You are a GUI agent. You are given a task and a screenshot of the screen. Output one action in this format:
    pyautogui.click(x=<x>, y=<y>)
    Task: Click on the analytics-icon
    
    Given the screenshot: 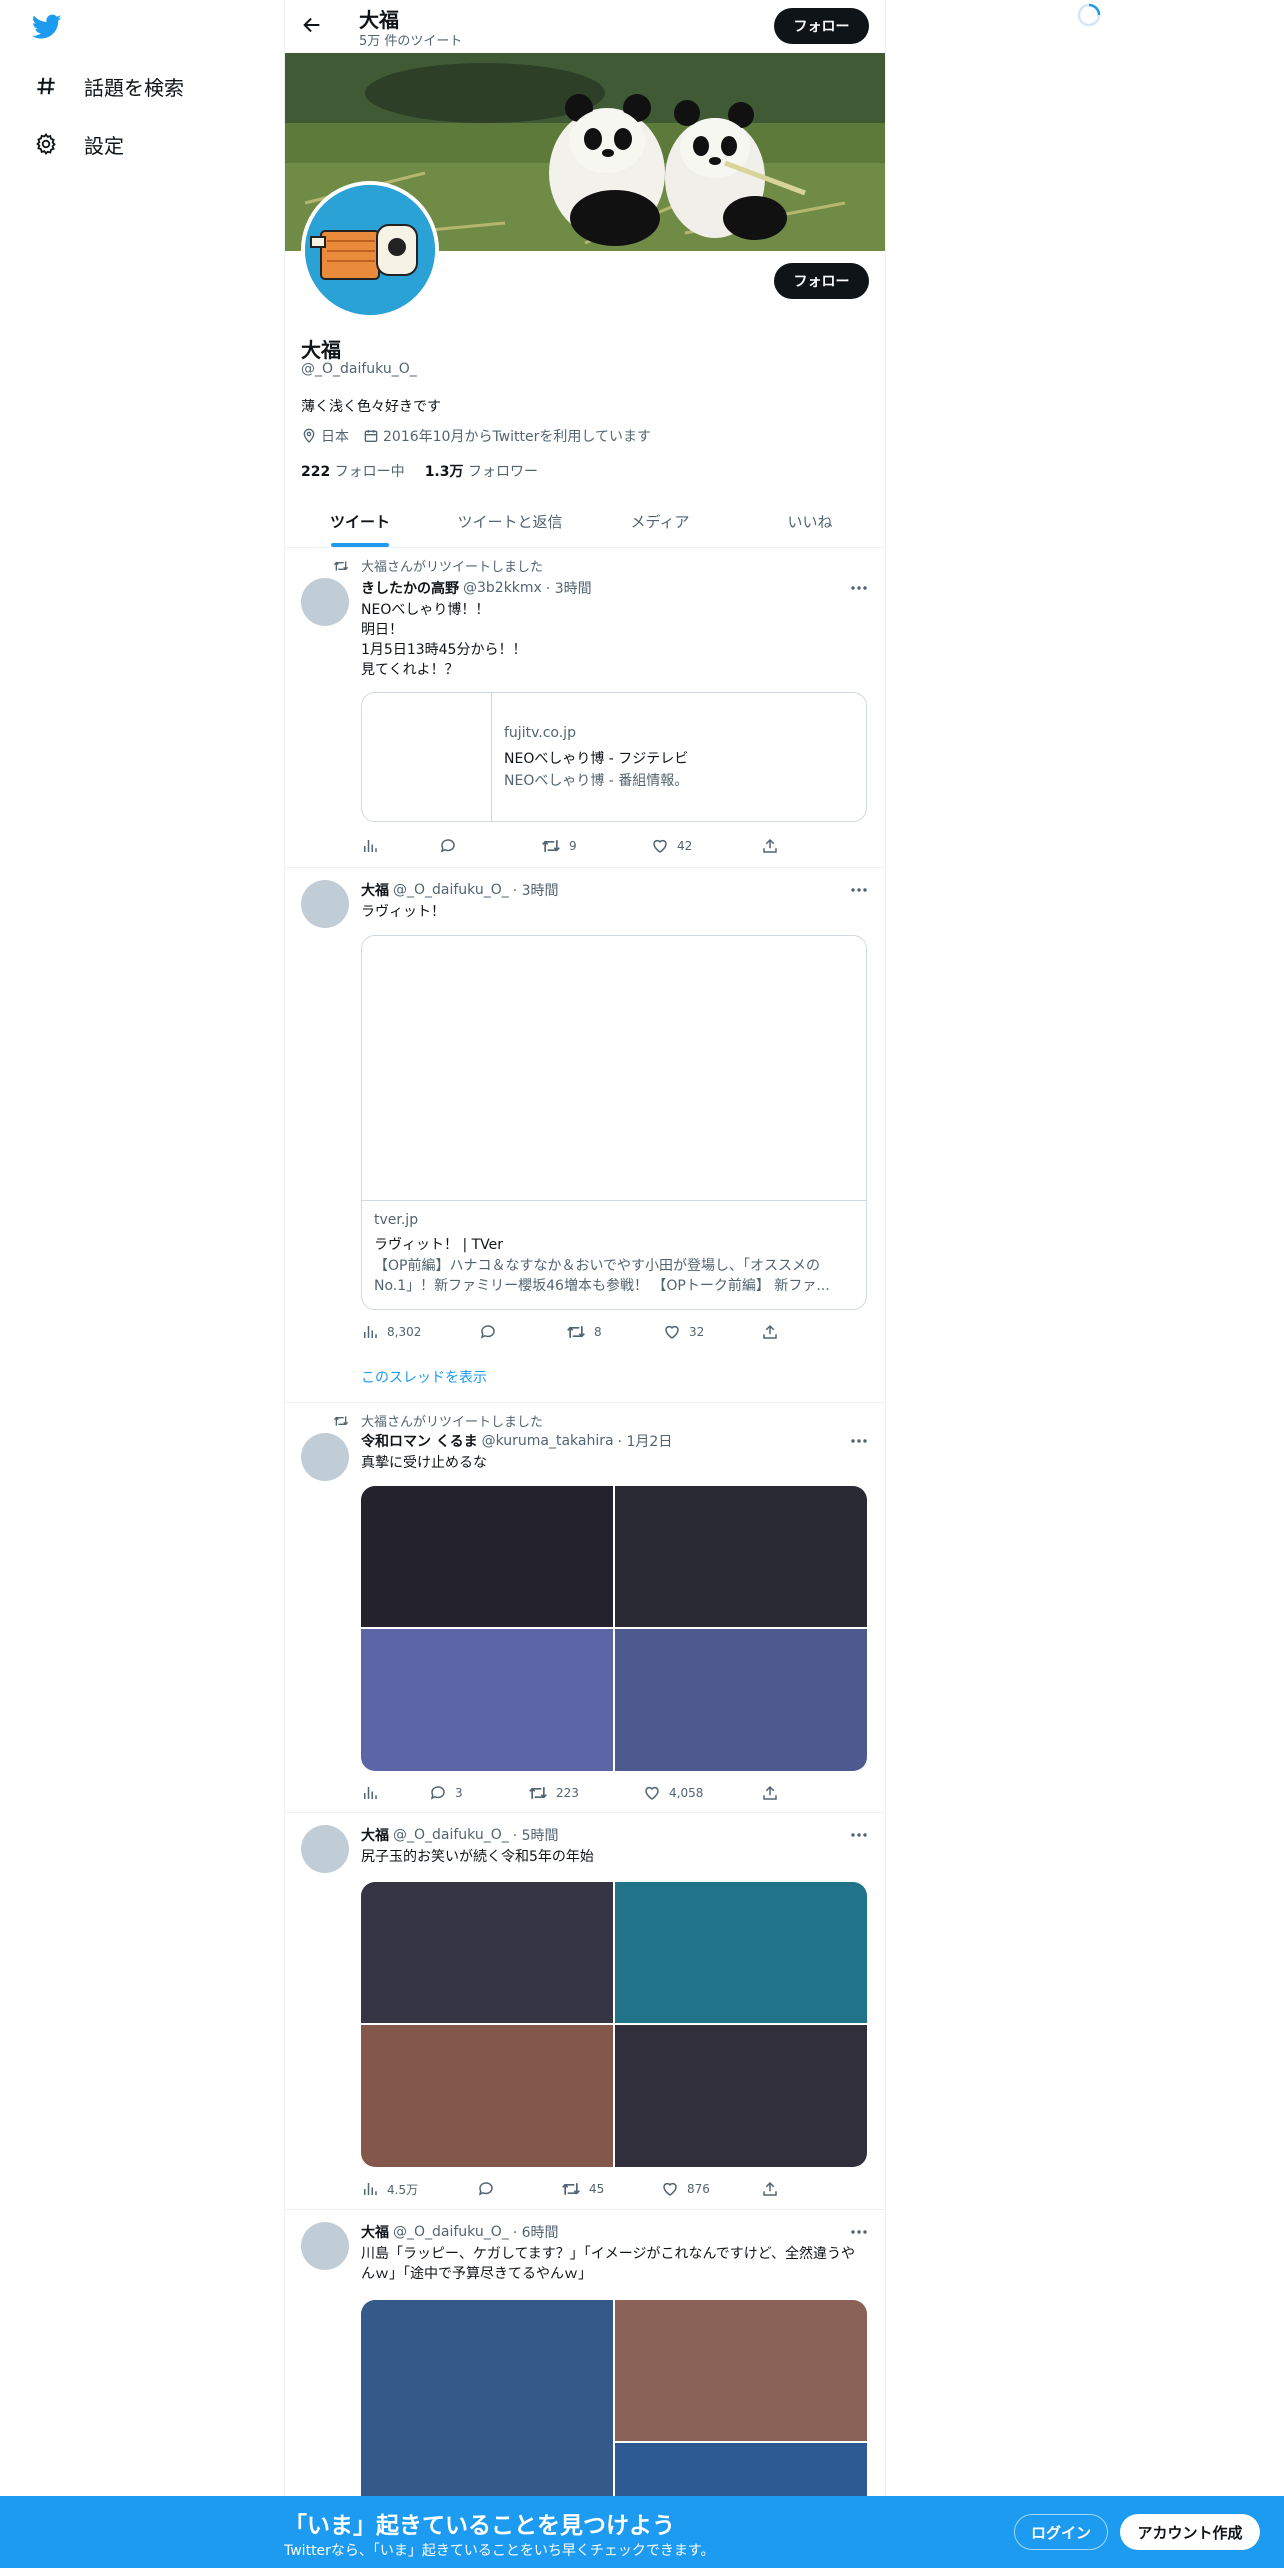 What is the action you would take?
    pyautogui.click(x=374, y=846)
    